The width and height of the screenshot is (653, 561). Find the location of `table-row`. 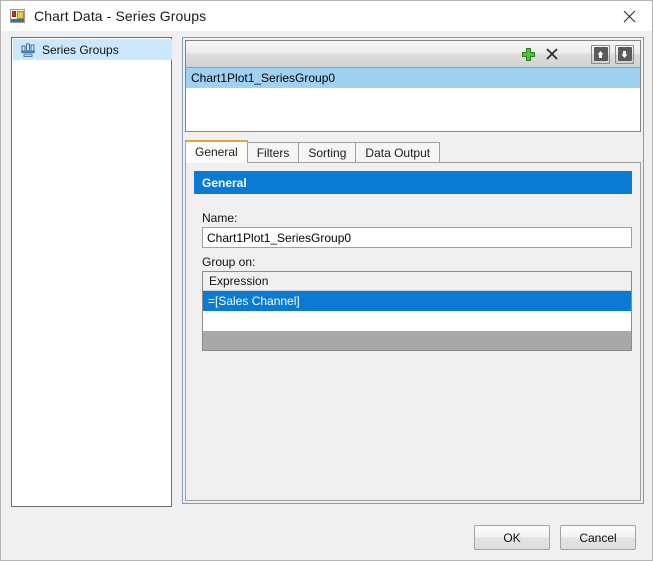

table-row is located at coordinates (417, 321).